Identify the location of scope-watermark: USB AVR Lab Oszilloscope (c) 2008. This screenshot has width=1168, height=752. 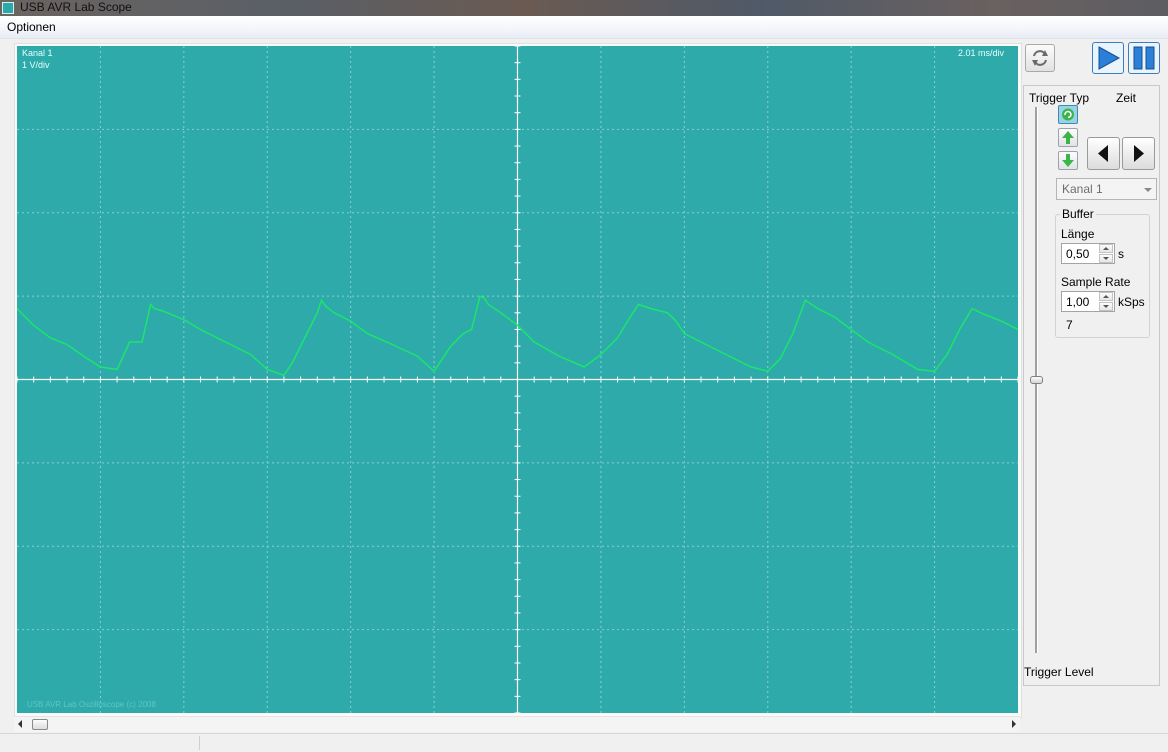
(91, 704).